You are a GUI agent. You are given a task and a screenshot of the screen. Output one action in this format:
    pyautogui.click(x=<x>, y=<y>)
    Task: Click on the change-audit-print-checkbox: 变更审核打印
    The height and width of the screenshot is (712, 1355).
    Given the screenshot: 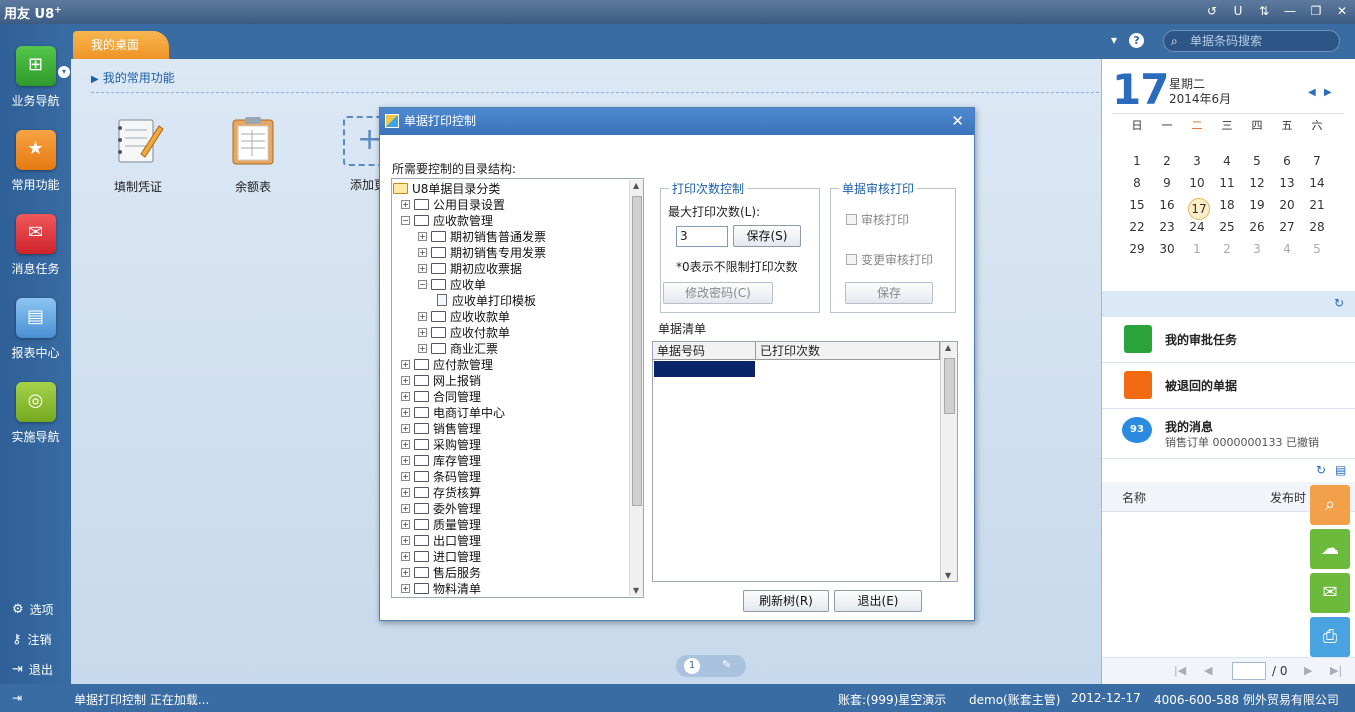 What is the action you would take?
    pyautogui.click(x=889, y=259)
    